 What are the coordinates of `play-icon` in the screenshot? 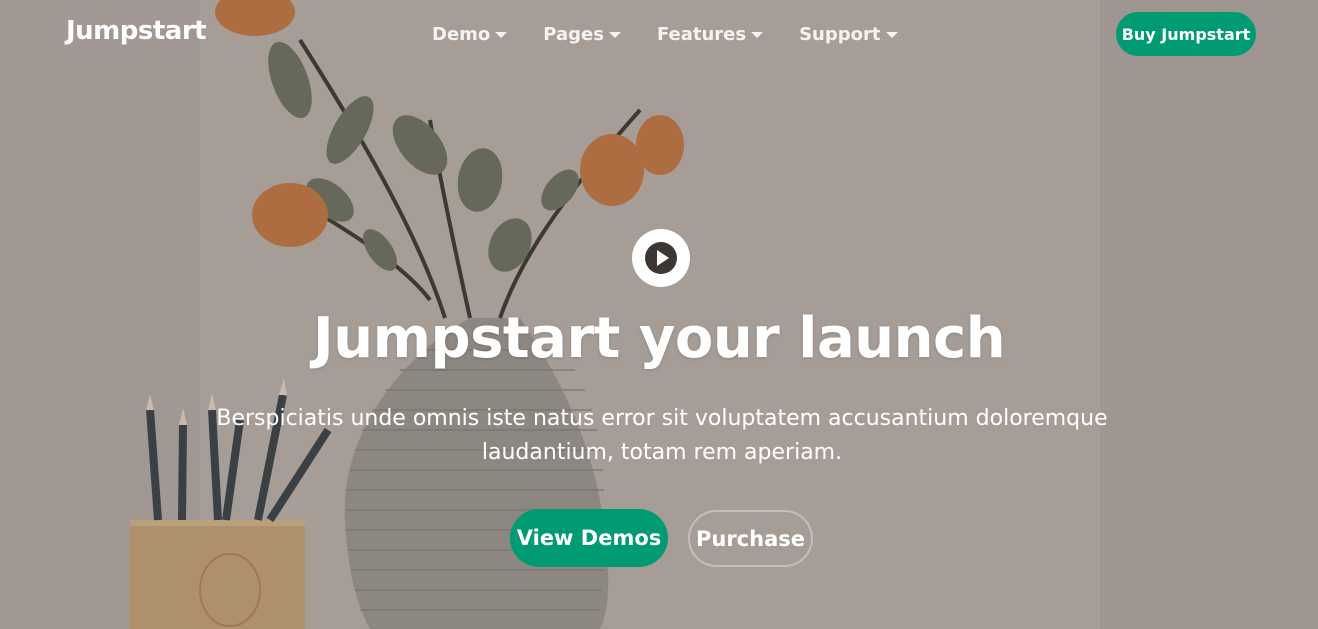 It's located at (661, 258).